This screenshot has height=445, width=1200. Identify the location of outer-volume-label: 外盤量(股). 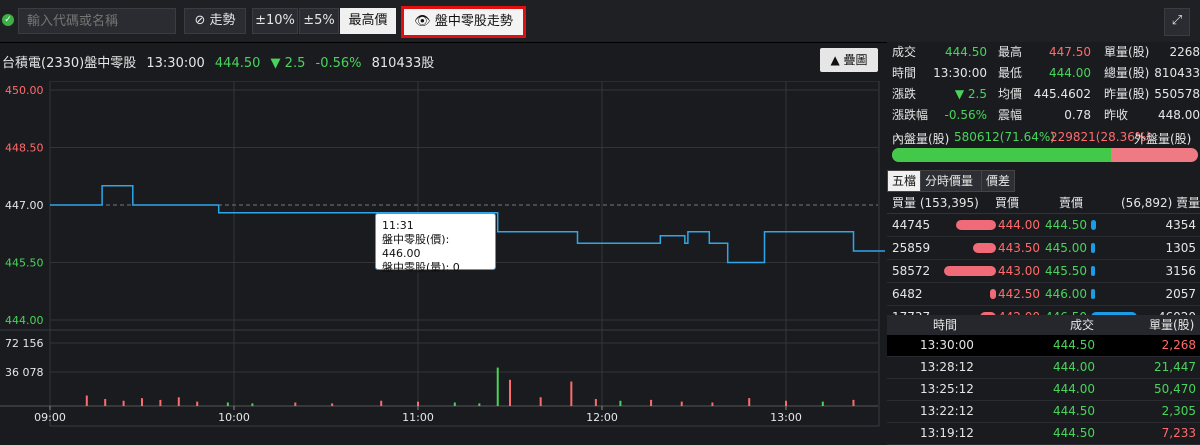
(1163, 139).